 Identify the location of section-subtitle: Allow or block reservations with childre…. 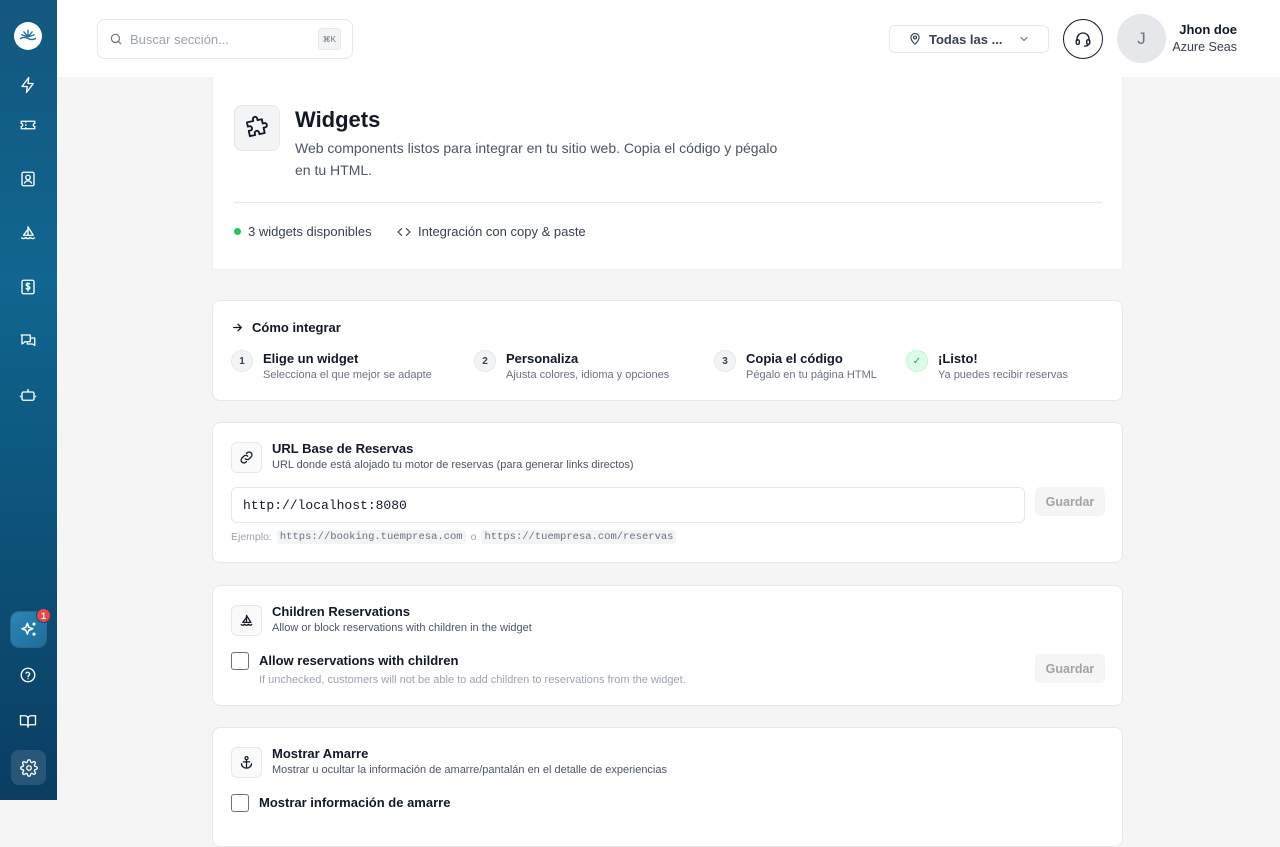
(402, 628).